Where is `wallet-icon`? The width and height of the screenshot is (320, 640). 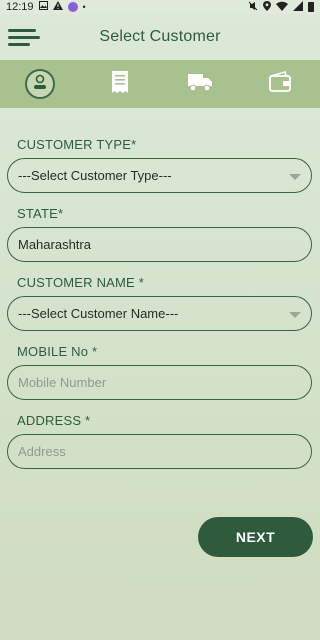
wallet-icon is located at coordinates (280, 84).